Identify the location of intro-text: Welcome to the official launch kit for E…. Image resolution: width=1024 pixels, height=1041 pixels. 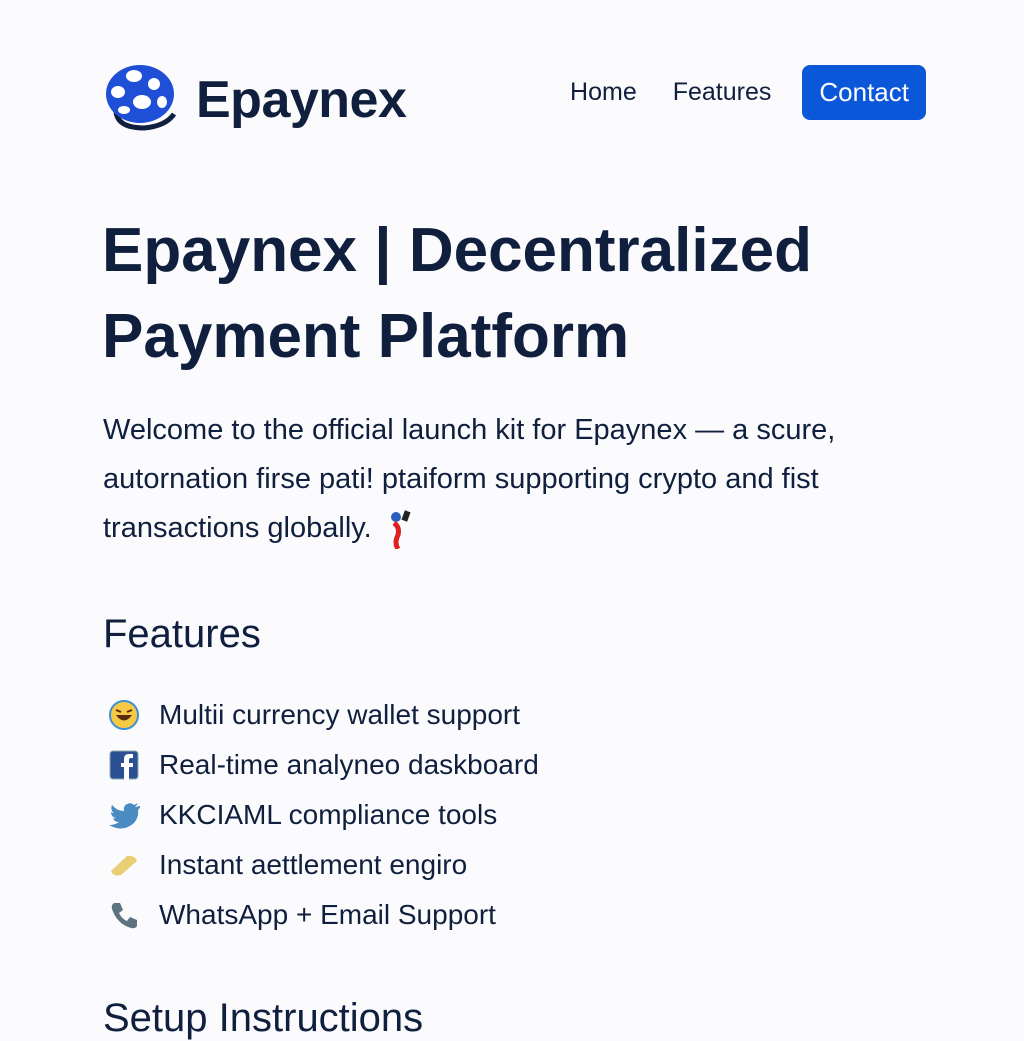
(469, 479).